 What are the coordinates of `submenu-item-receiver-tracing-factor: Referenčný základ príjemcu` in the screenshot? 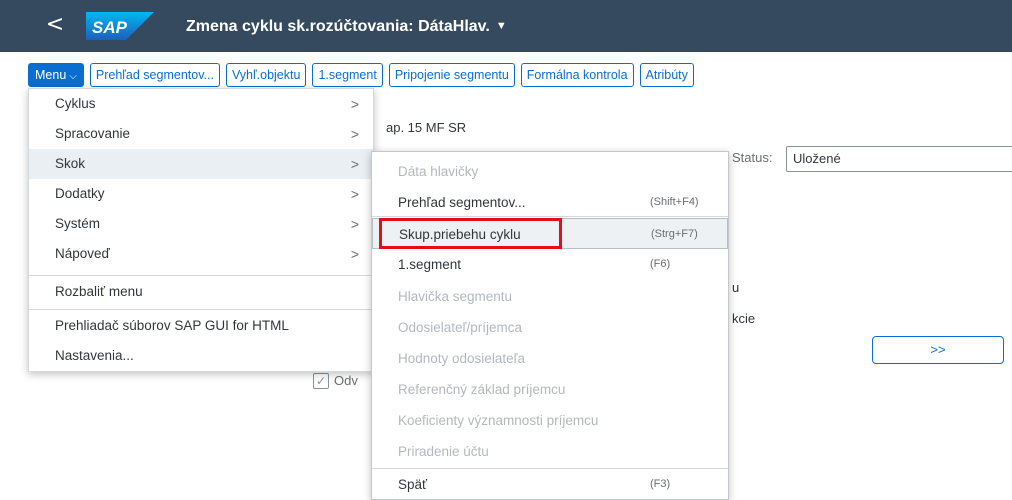 It's located at (550, 389).